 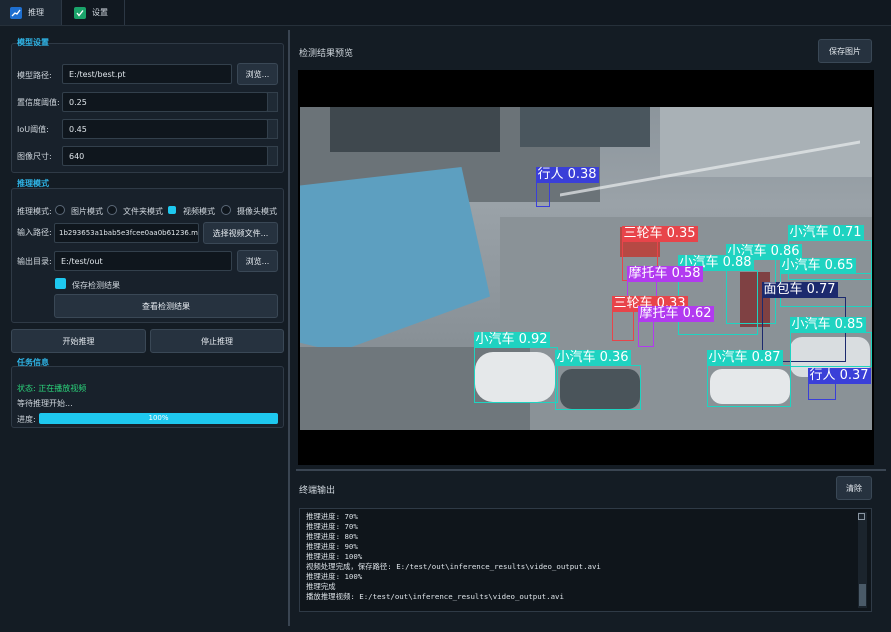 What do you see at coordinates (567, 175) in the screenshot?
I see `detection-label: 行人 0.38` at bounding box center [567, 175].